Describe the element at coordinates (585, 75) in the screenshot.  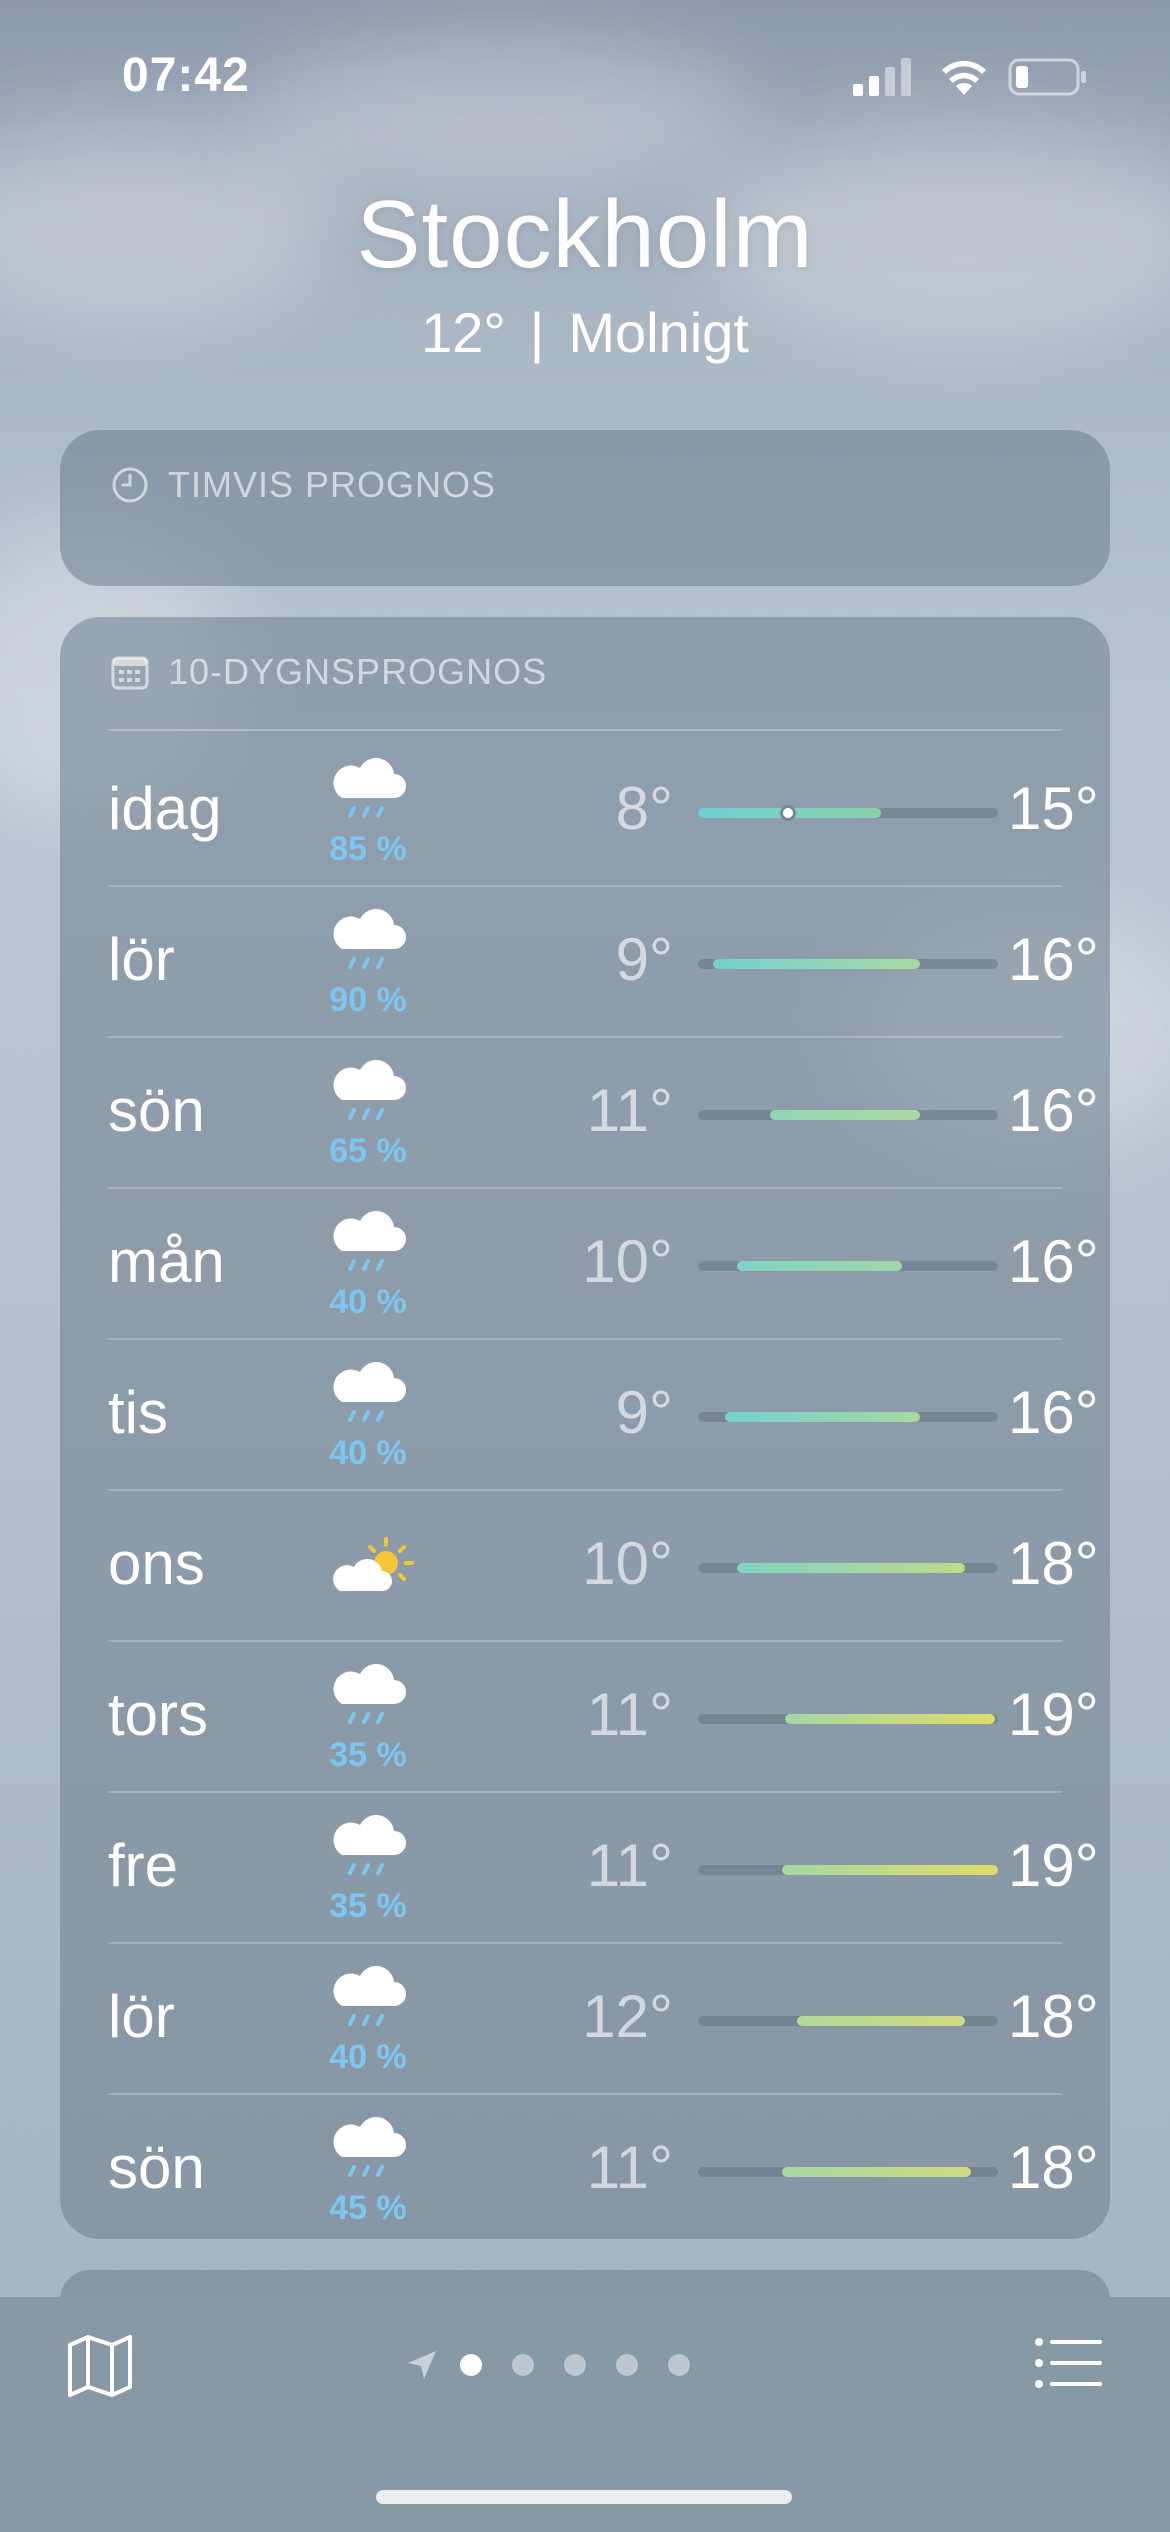
I see `status-bar: 07:42` at that location.